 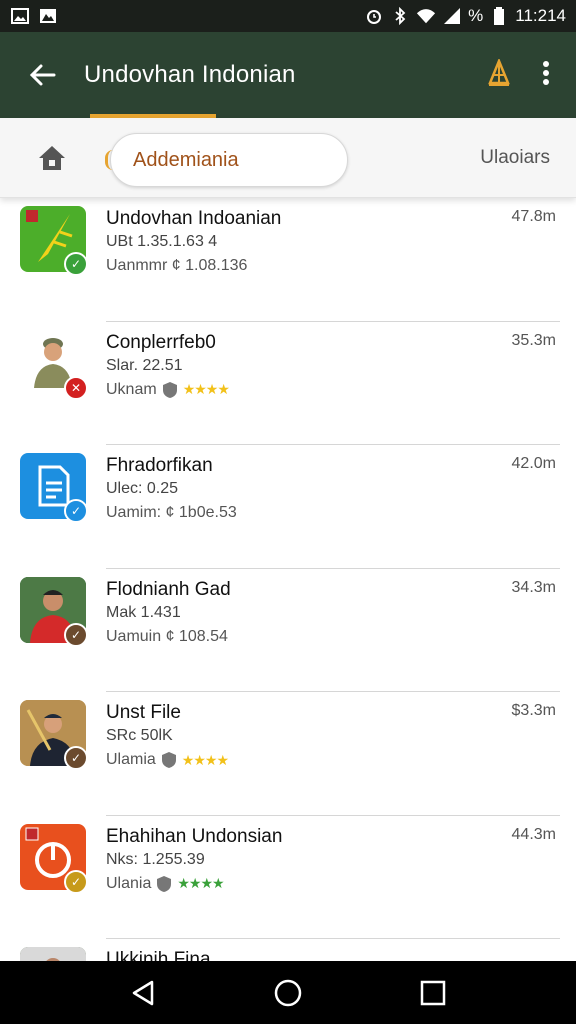 What do you see at coordinates (53, 954) in the screenshot?
I see `person-photo-icon` at bounding box center [53, 954].